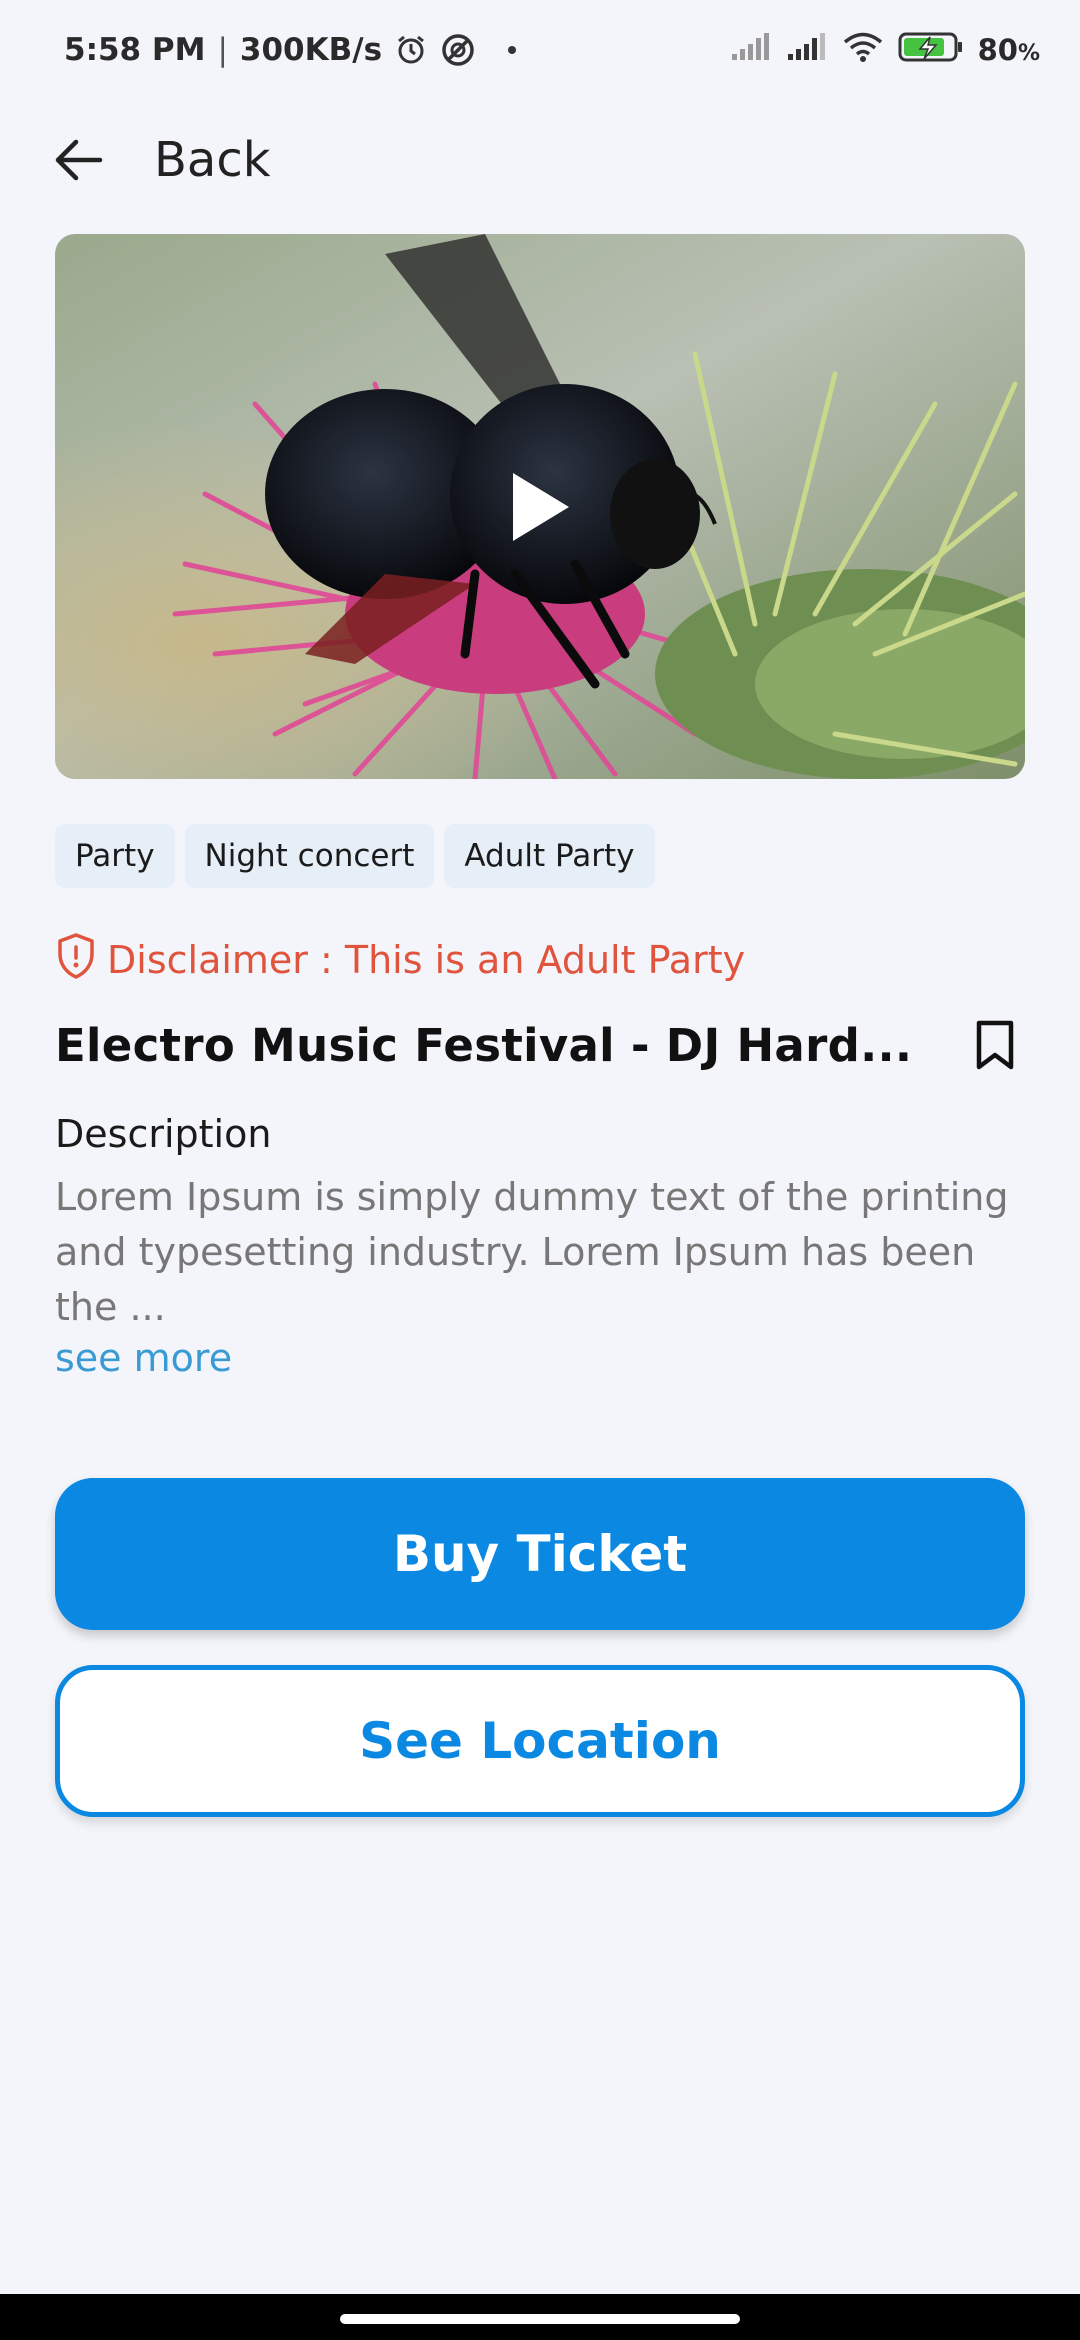 The image size is (1080, 2340). What do you see at coordinates (1008, 50) in the screenshot?
I see `battery-level: 80%` at bounding box center [1008, 50].